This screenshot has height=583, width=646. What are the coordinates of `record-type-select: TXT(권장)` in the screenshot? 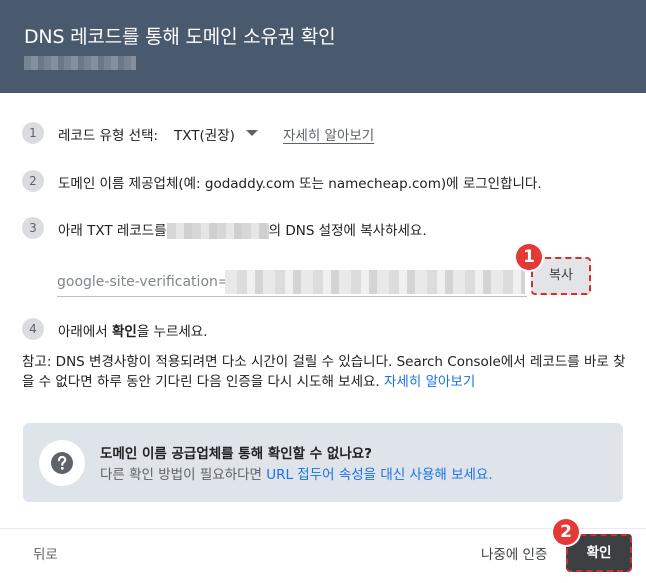 It's located at (204, 134).